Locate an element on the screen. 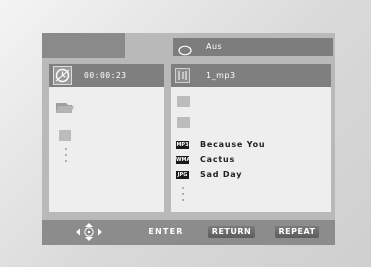 This screenshot has height=267, width=371. repeat-mode-icon is located at coordinates (185, 48).